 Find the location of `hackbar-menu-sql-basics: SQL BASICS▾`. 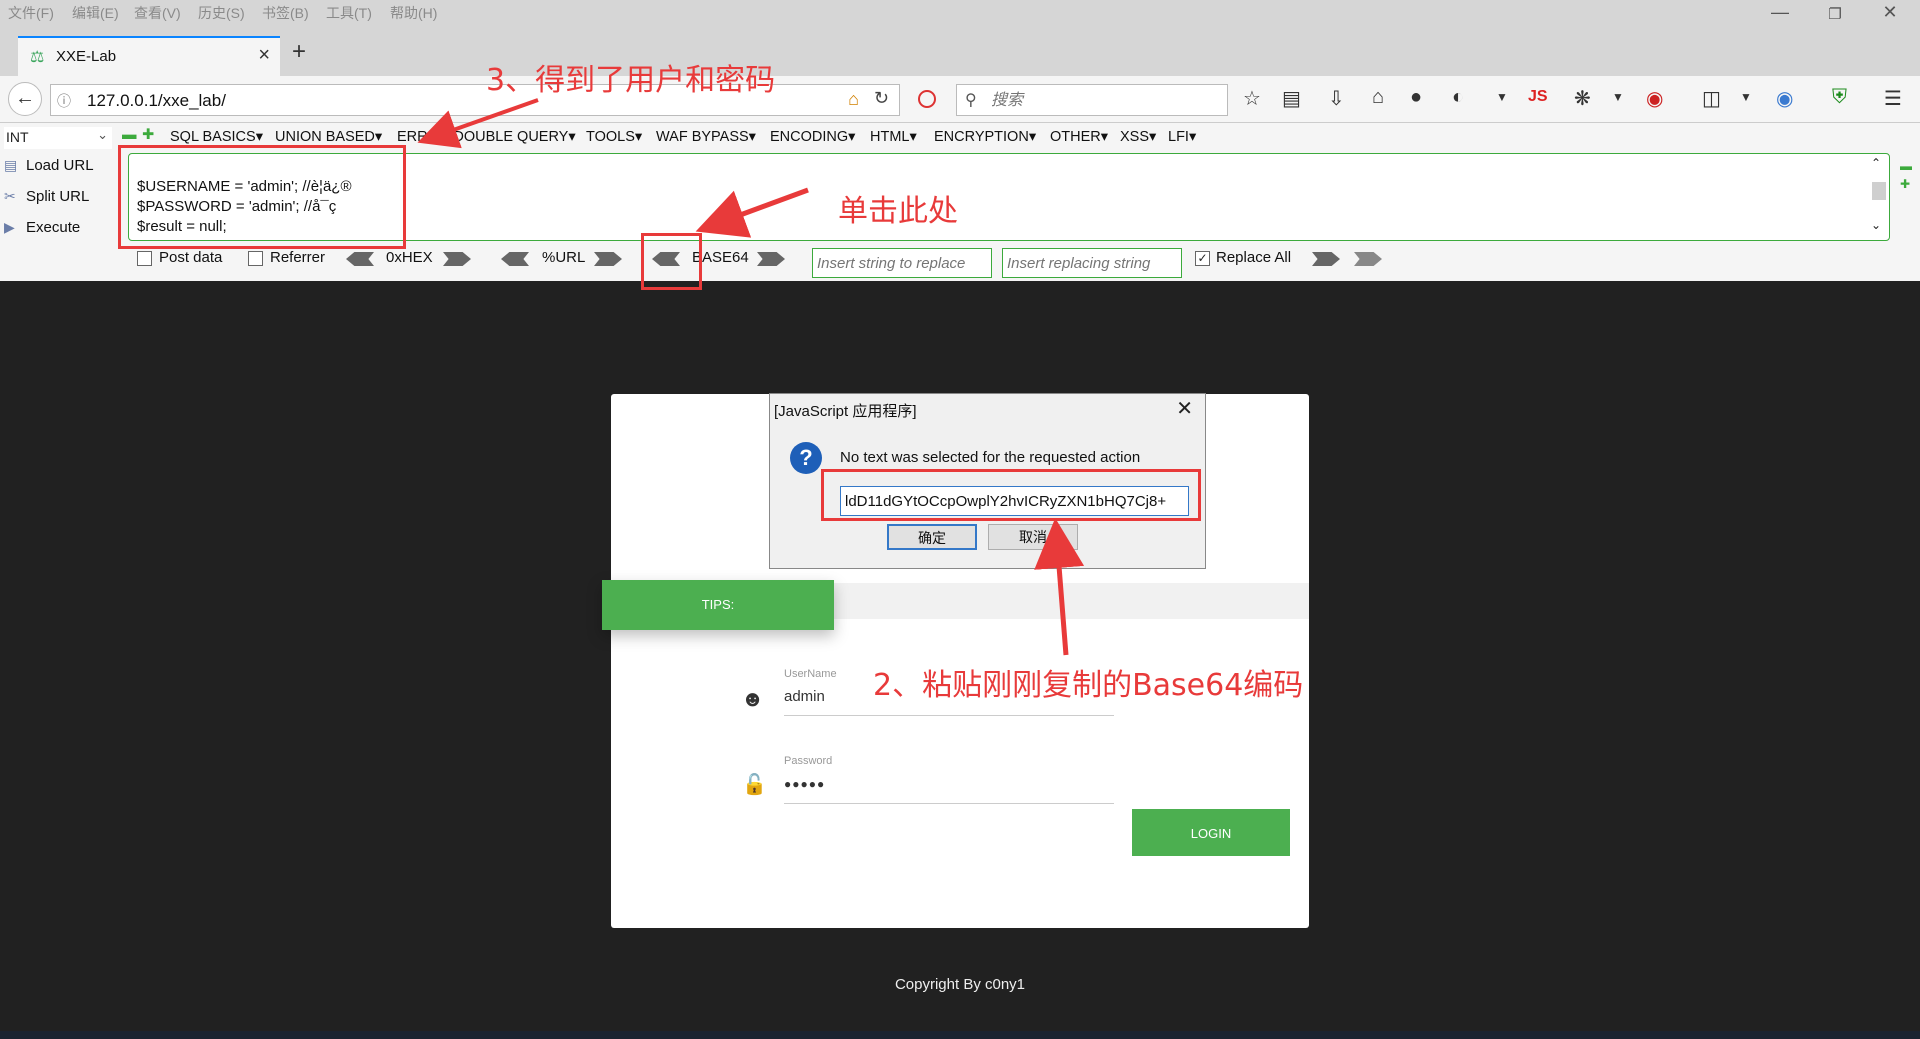

hackbar-menu-sql-basics: SQL BASICS▾ is located at coordinates (216, 137).